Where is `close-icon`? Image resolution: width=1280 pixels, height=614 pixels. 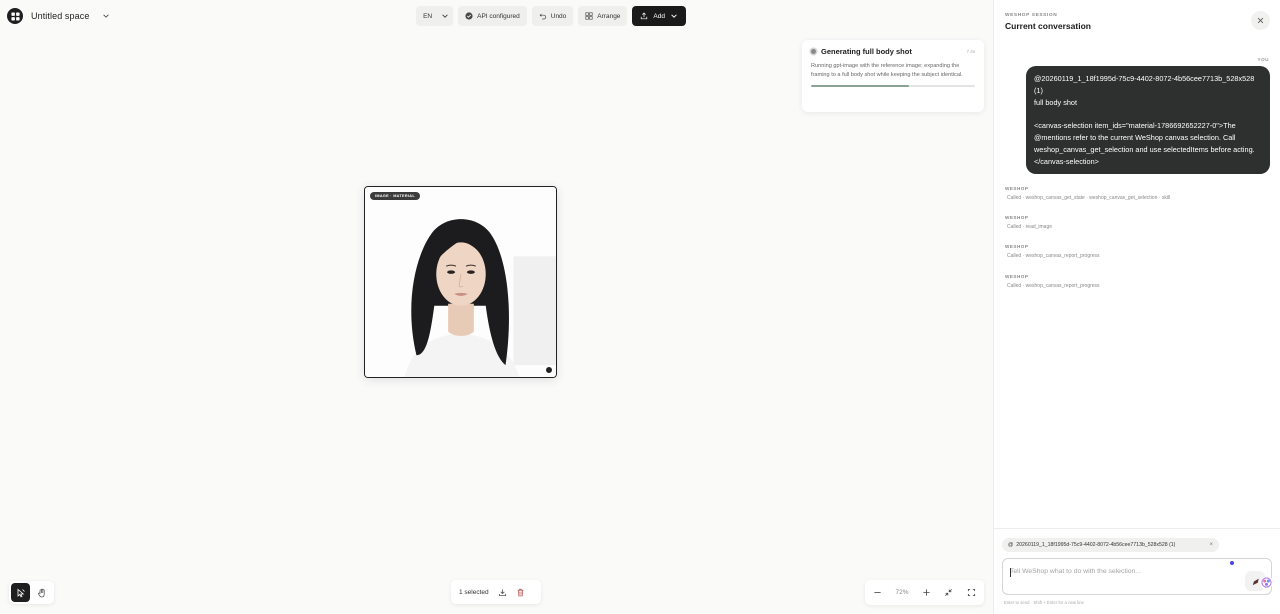
close-icon is located at coordinates (1260, 20).